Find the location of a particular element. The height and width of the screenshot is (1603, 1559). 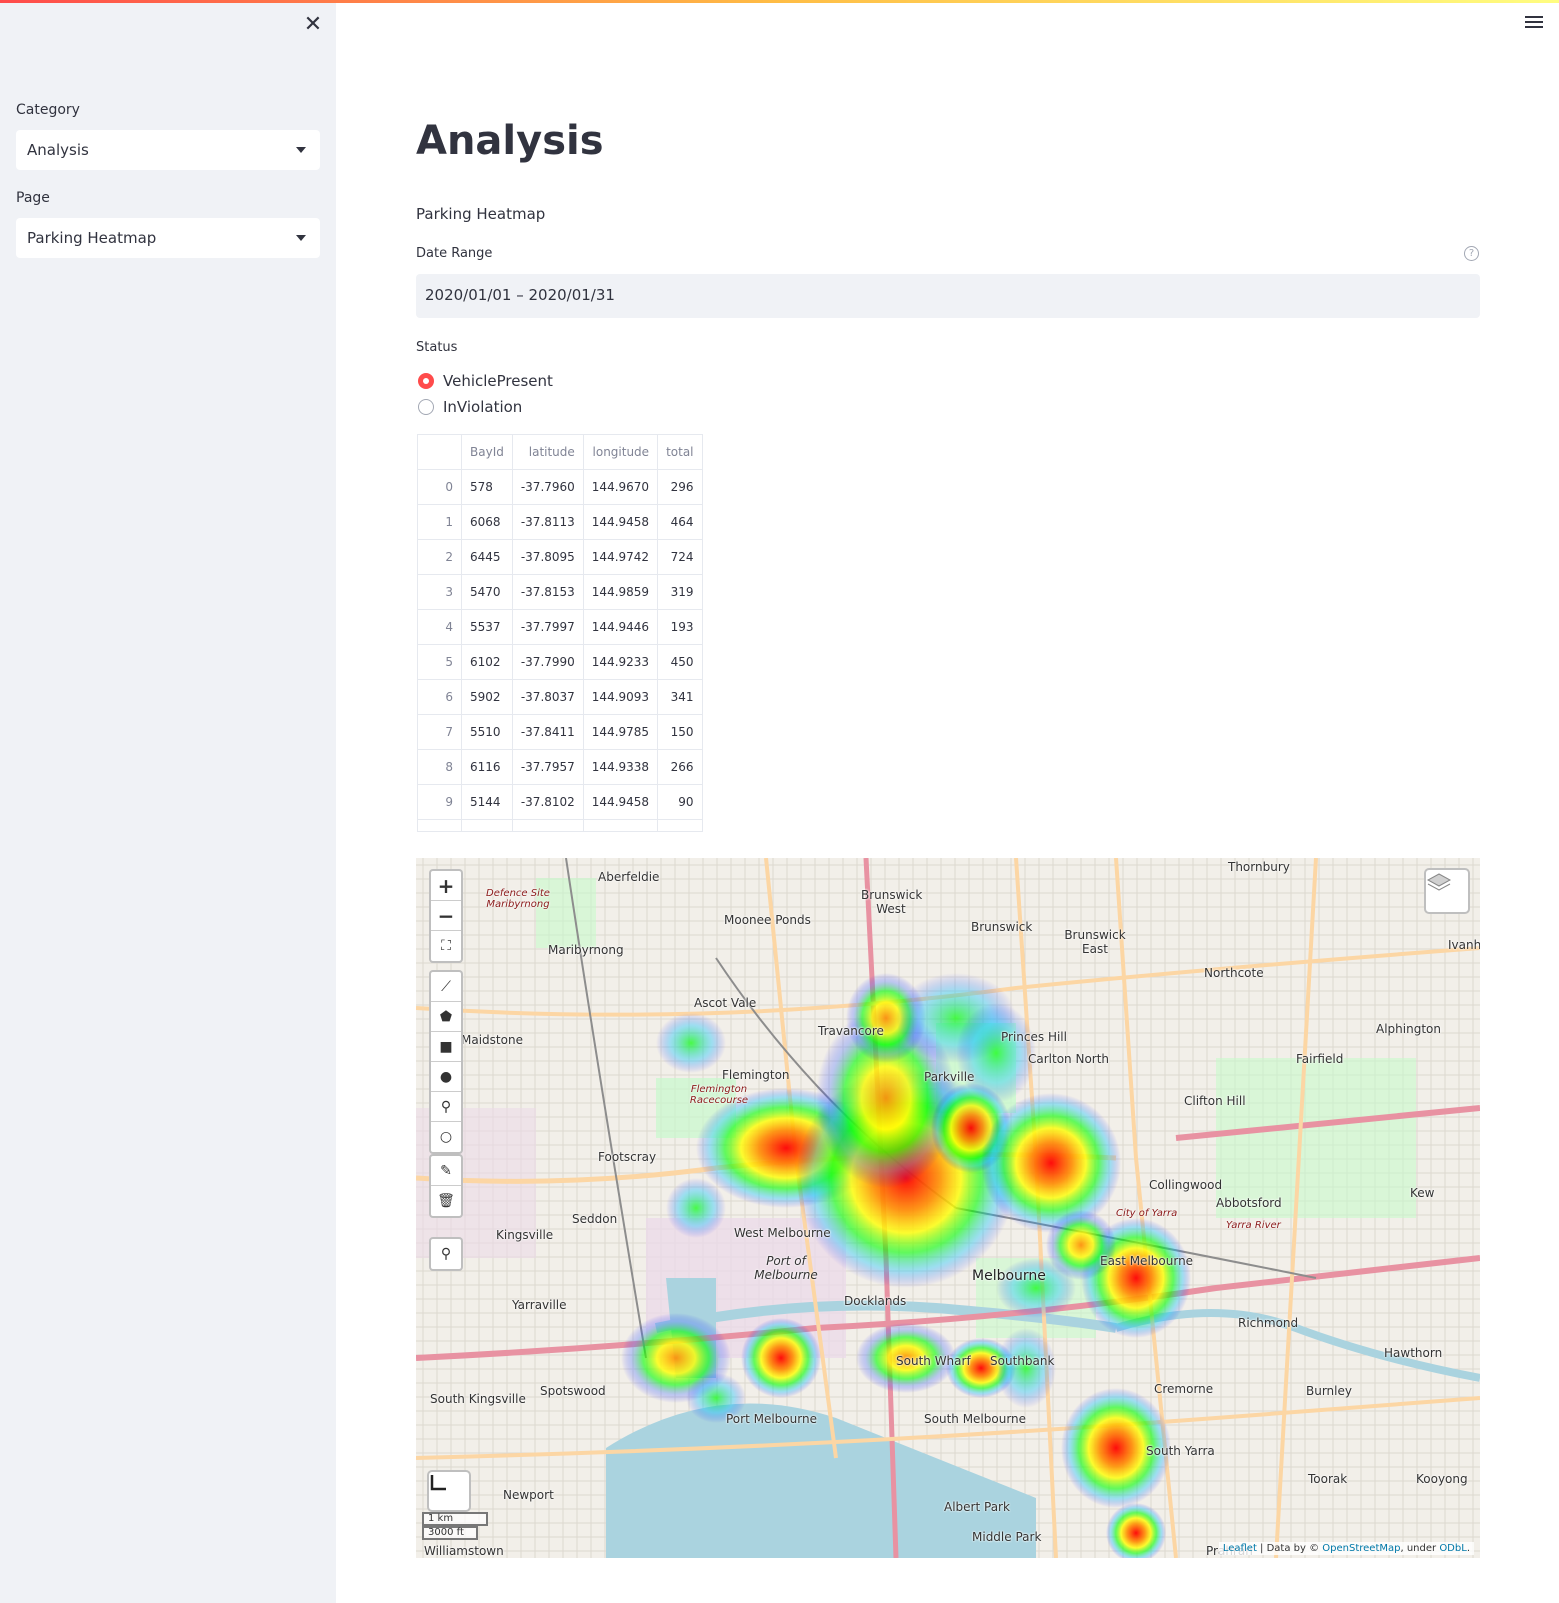

table-cell: 5144 is located at coordinates (487, 802).